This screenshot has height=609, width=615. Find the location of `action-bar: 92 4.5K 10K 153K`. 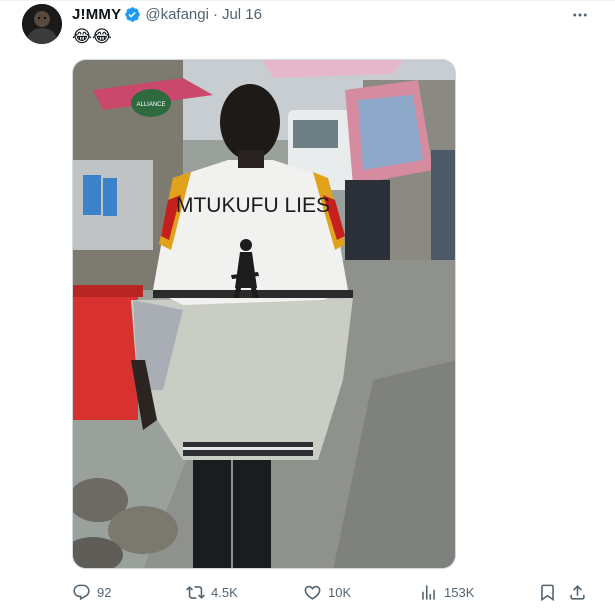

action-bar: 92 4.5K 10K 153K is located at coordinates (333, 592).